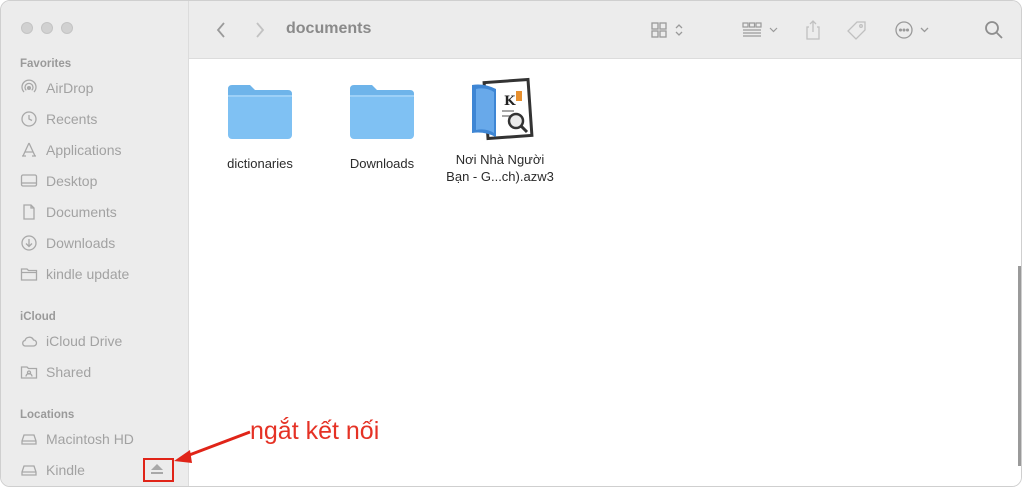 The width and height of the screenshot is (1024, 489). I want to click on sidebar-item-label: kindle update, so click(88, 274).